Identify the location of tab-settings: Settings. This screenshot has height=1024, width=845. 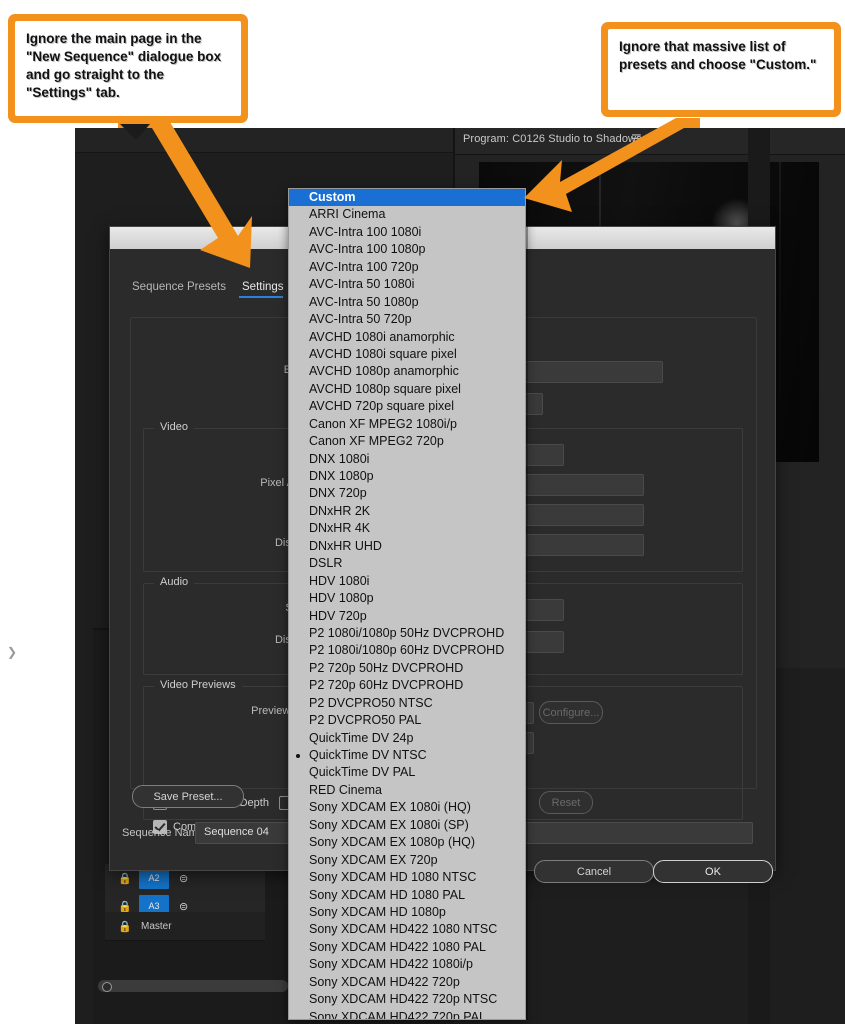
(261, 289).